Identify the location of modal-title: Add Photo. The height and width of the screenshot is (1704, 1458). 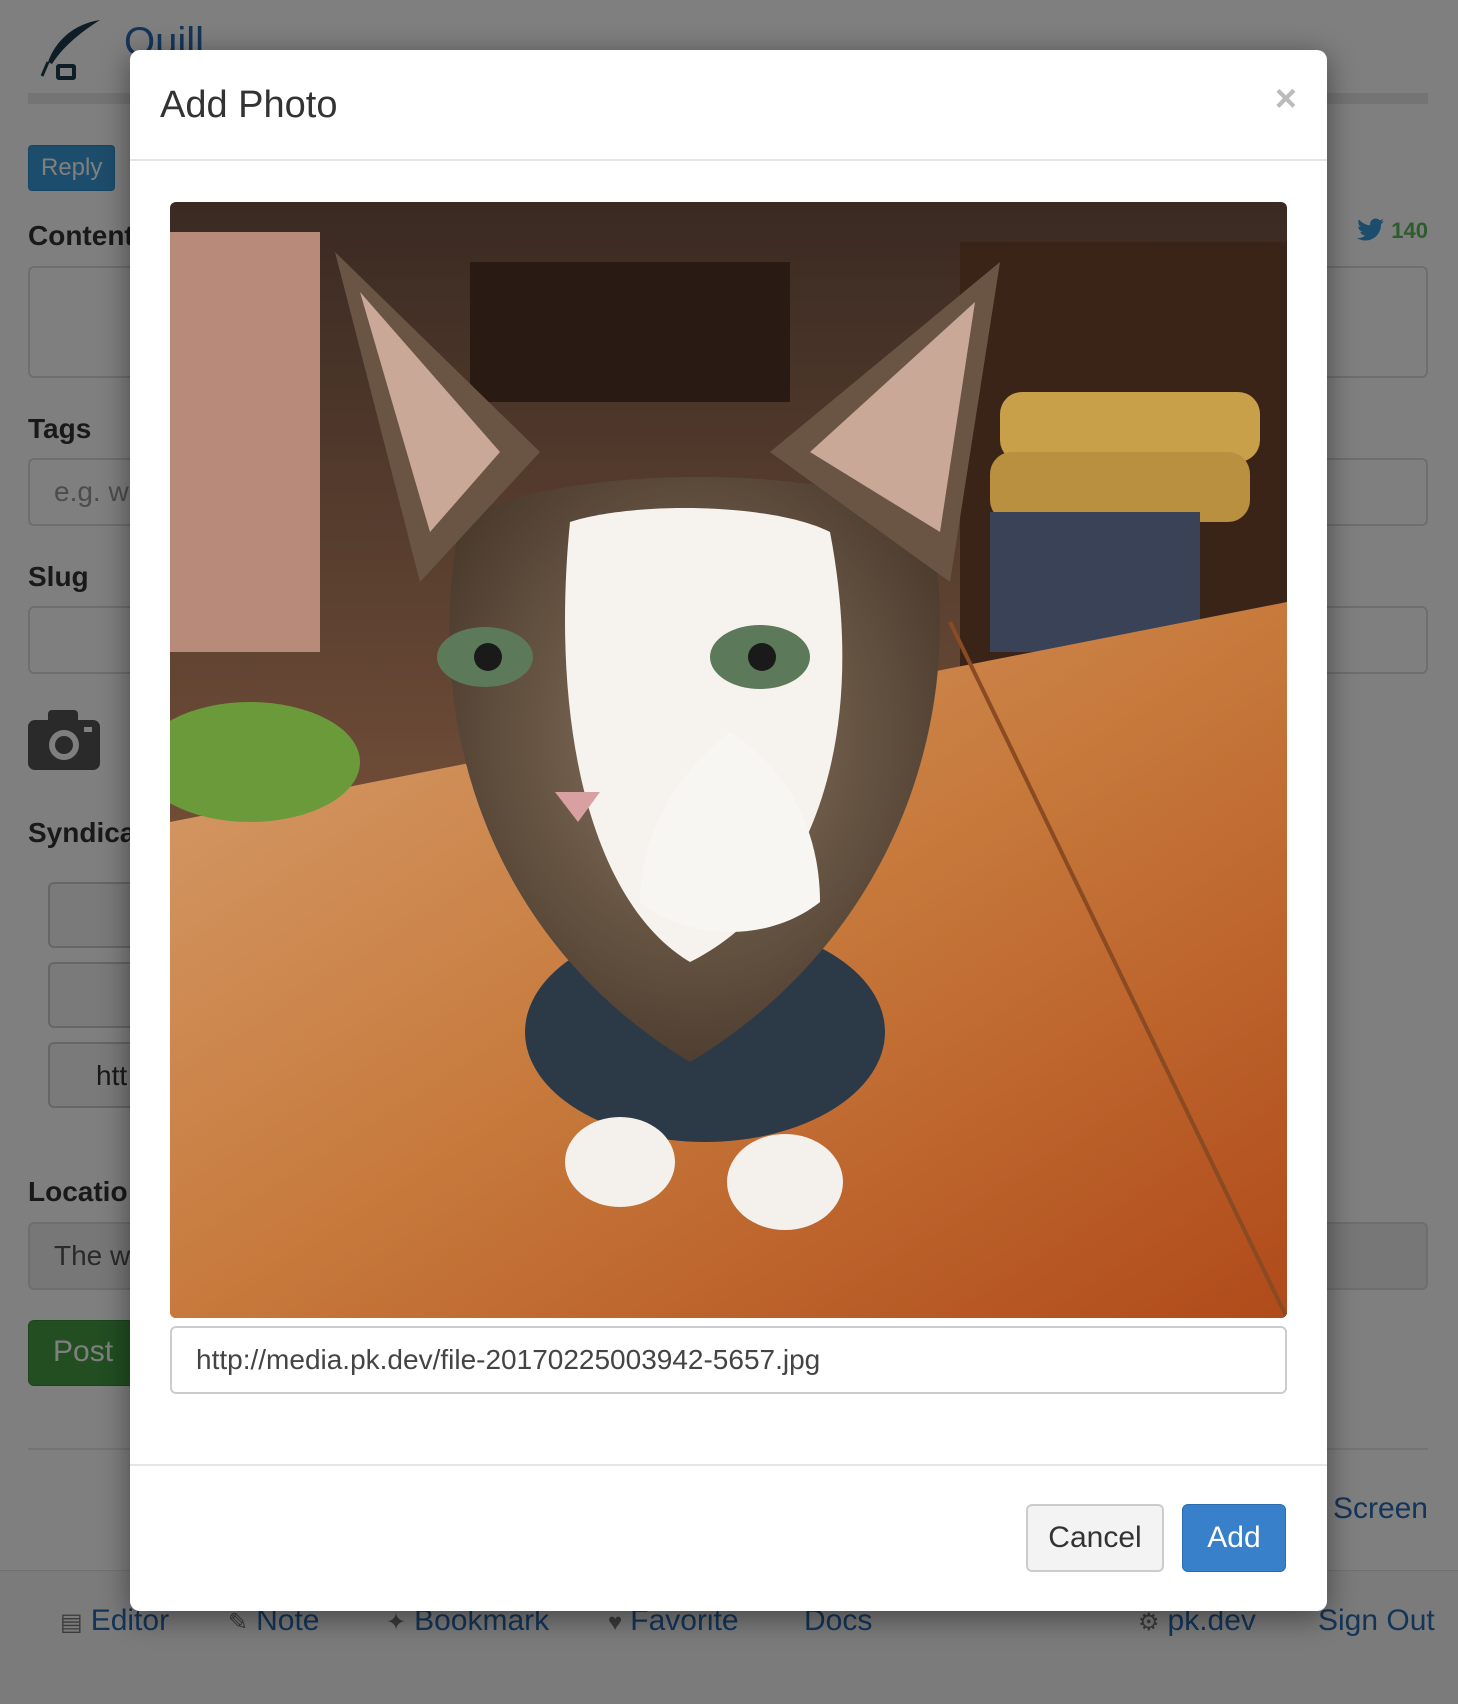
(249, 105).